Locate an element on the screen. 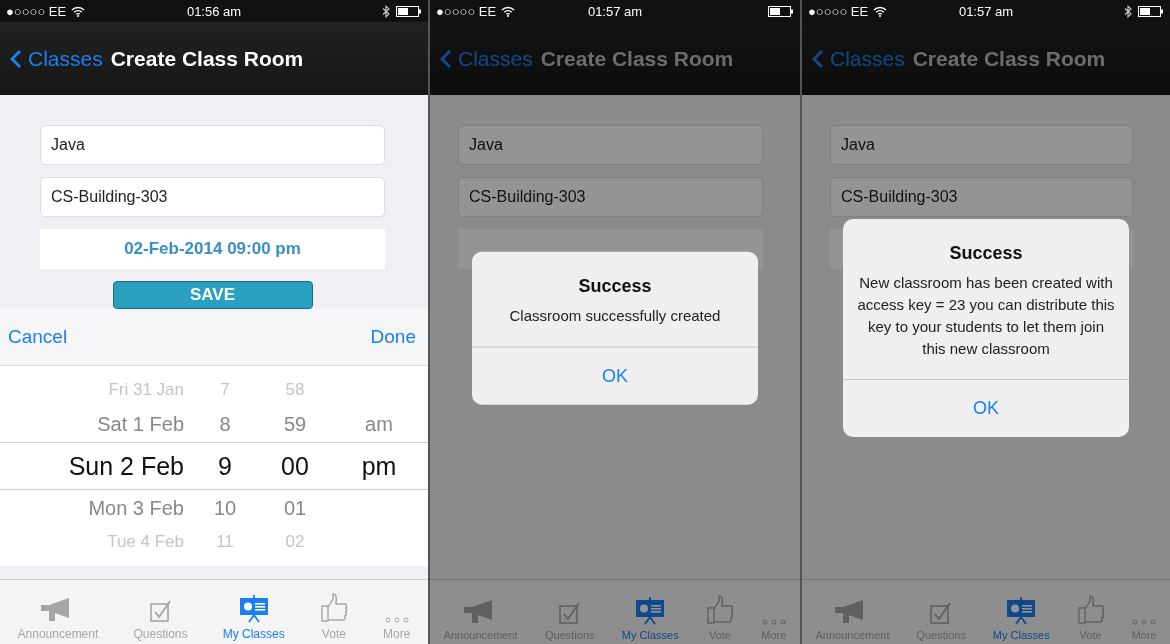  picker-hour: 9 is located at coordinates (225, 466).